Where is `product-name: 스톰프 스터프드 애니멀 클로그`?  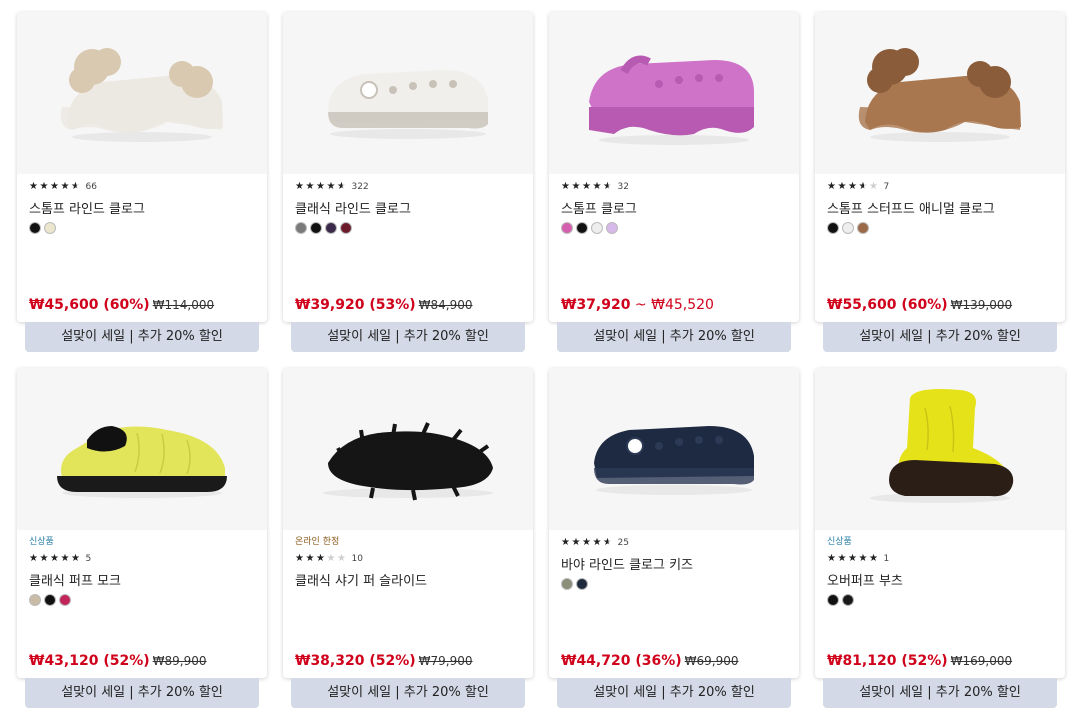 product-name: 스톰프 스터프드 애니멀 클로그 is located at coordinates (942, 207).